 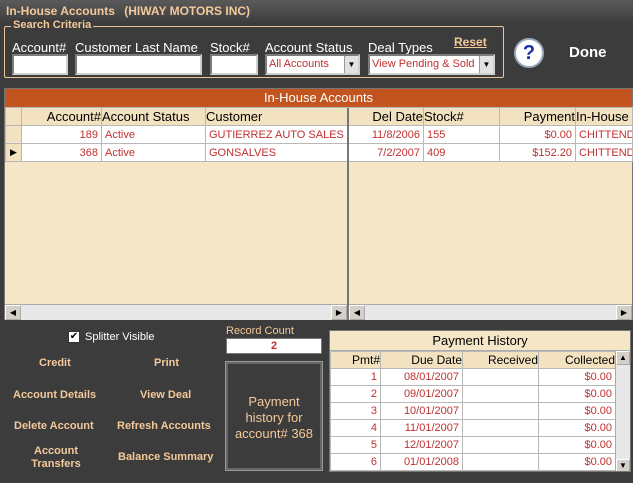 I want to click on table-row: 3 10/01/2007 $0.00, so click(x=473, y=411).